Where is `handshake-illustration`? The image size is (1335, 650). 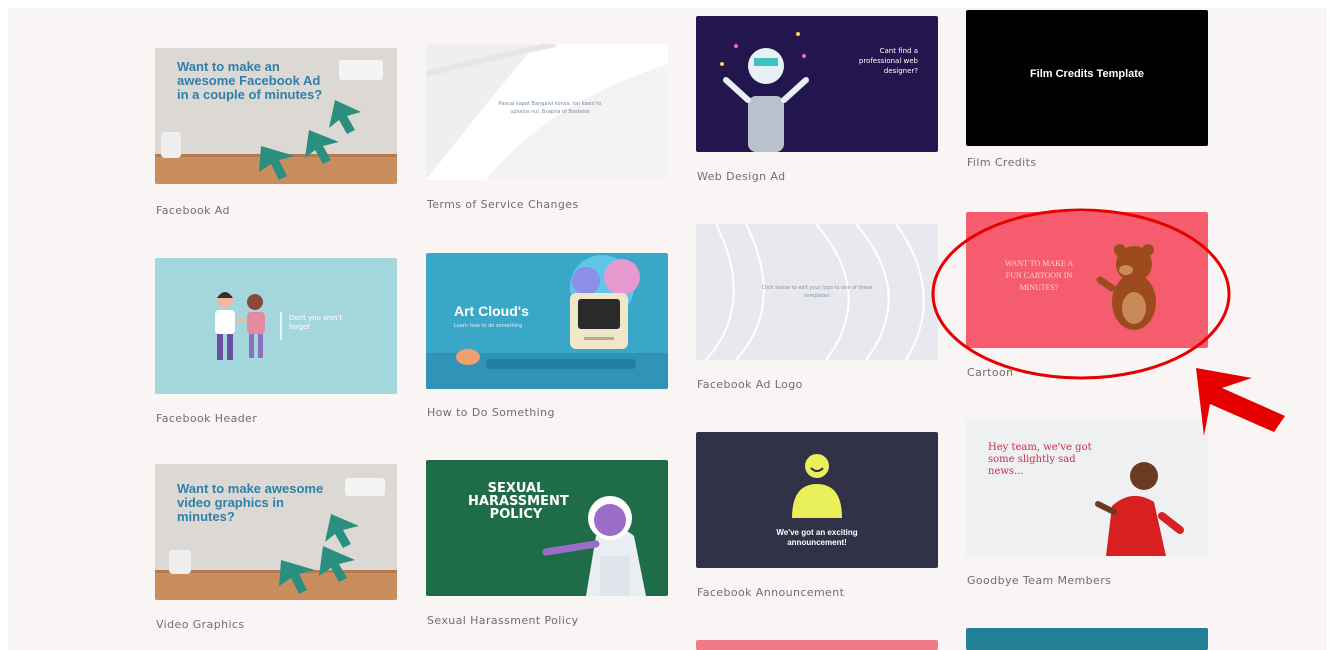 handshake-illustration is located at coordinates (248, 326).